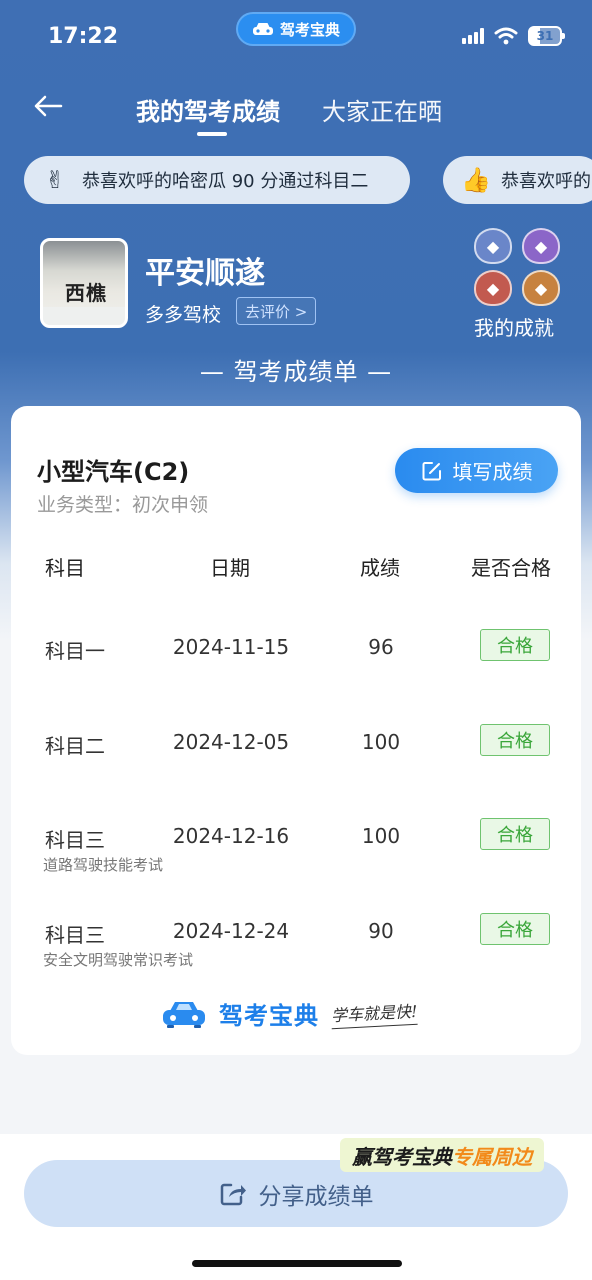  Describe the element at coordinates (212, 134) in the screenshot. I see `active-tab-indicator` at that location.